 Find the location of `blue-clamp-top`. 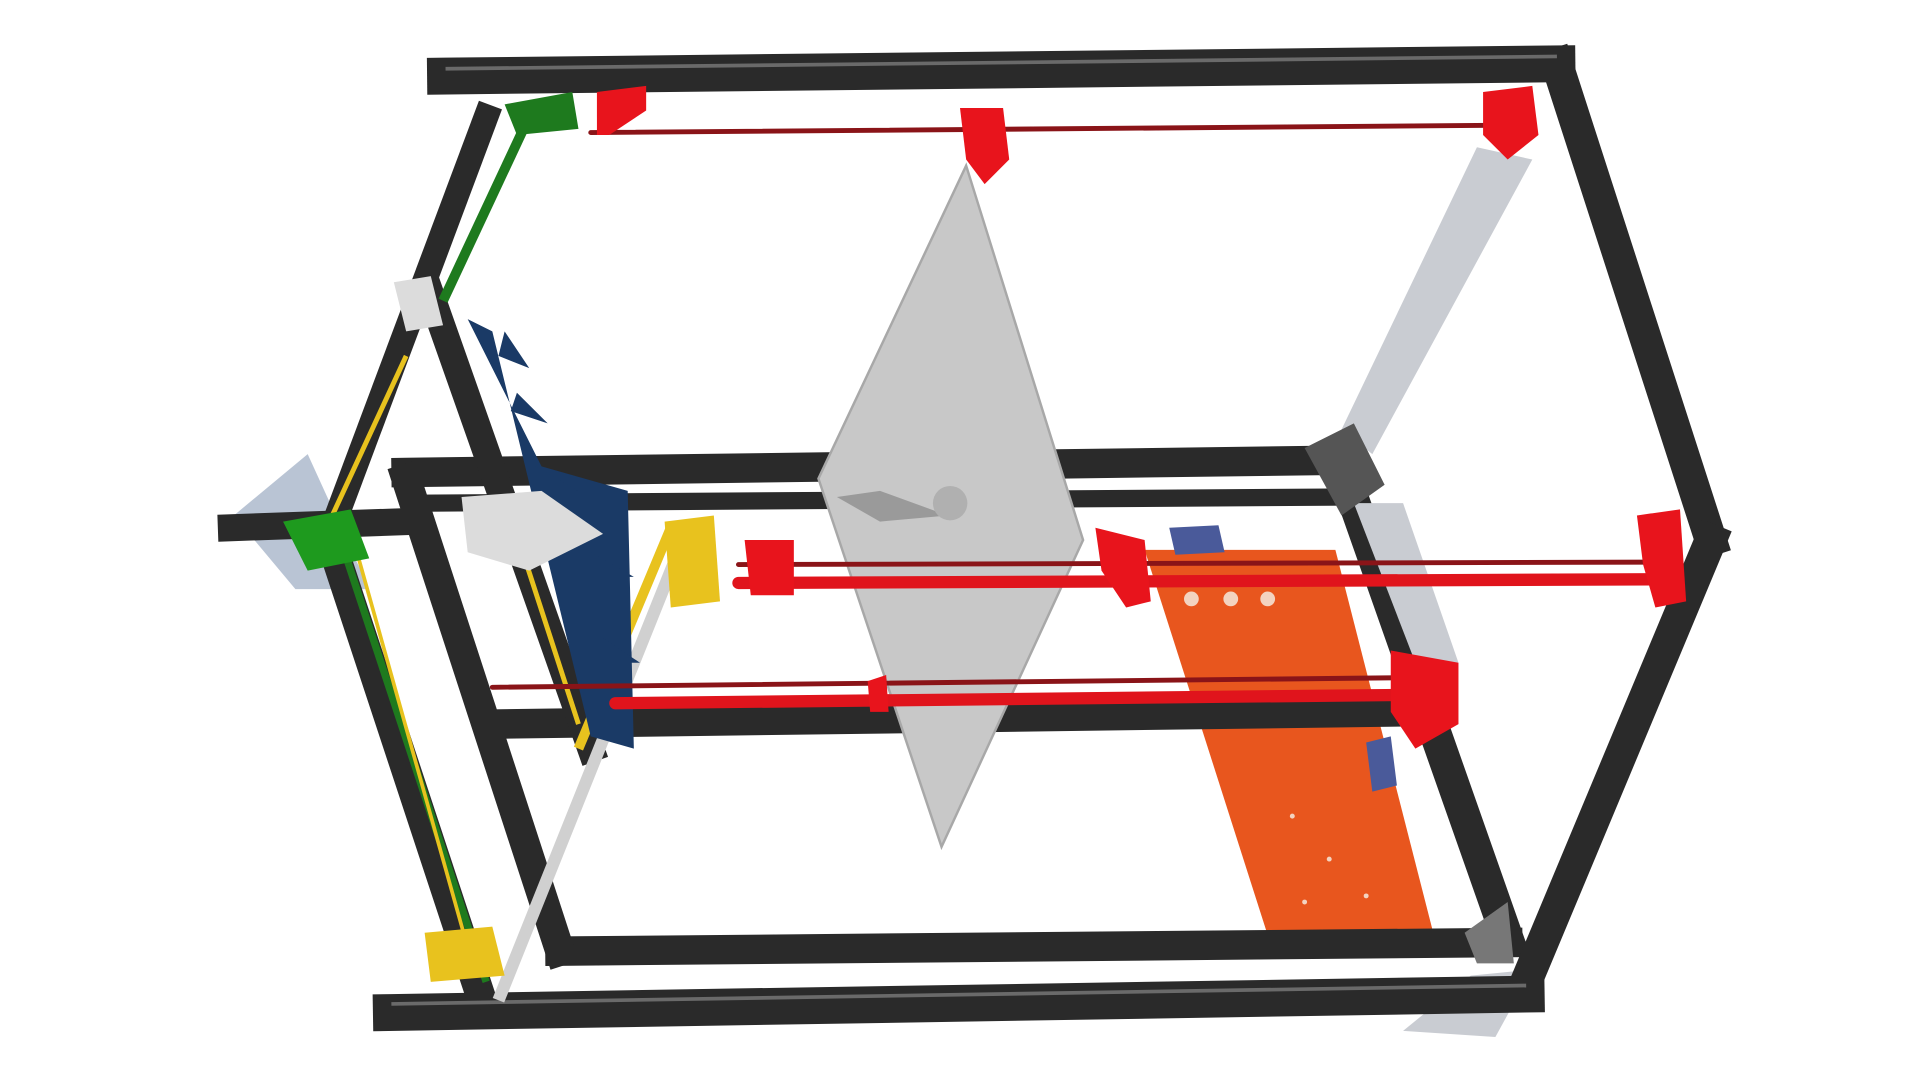

blue-clamp-top is located at coordinates (1197, 540).